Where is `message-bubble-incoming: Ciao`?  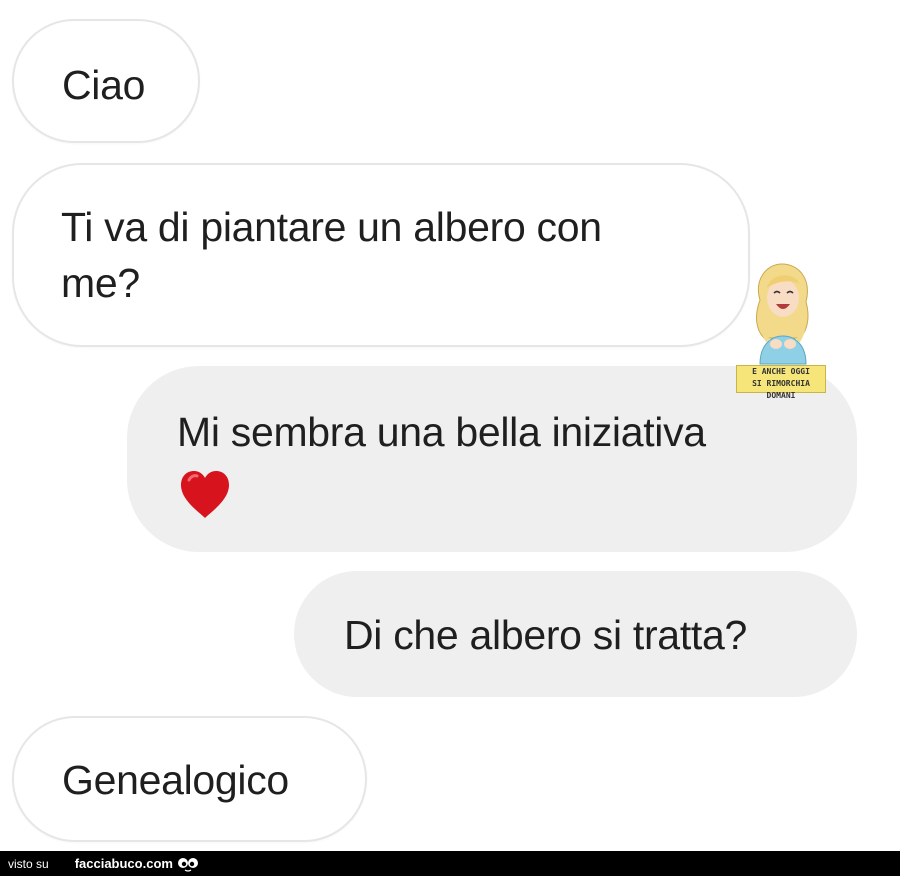
message-bubble-incoming: Ciao is located at coordinates (106, 81).